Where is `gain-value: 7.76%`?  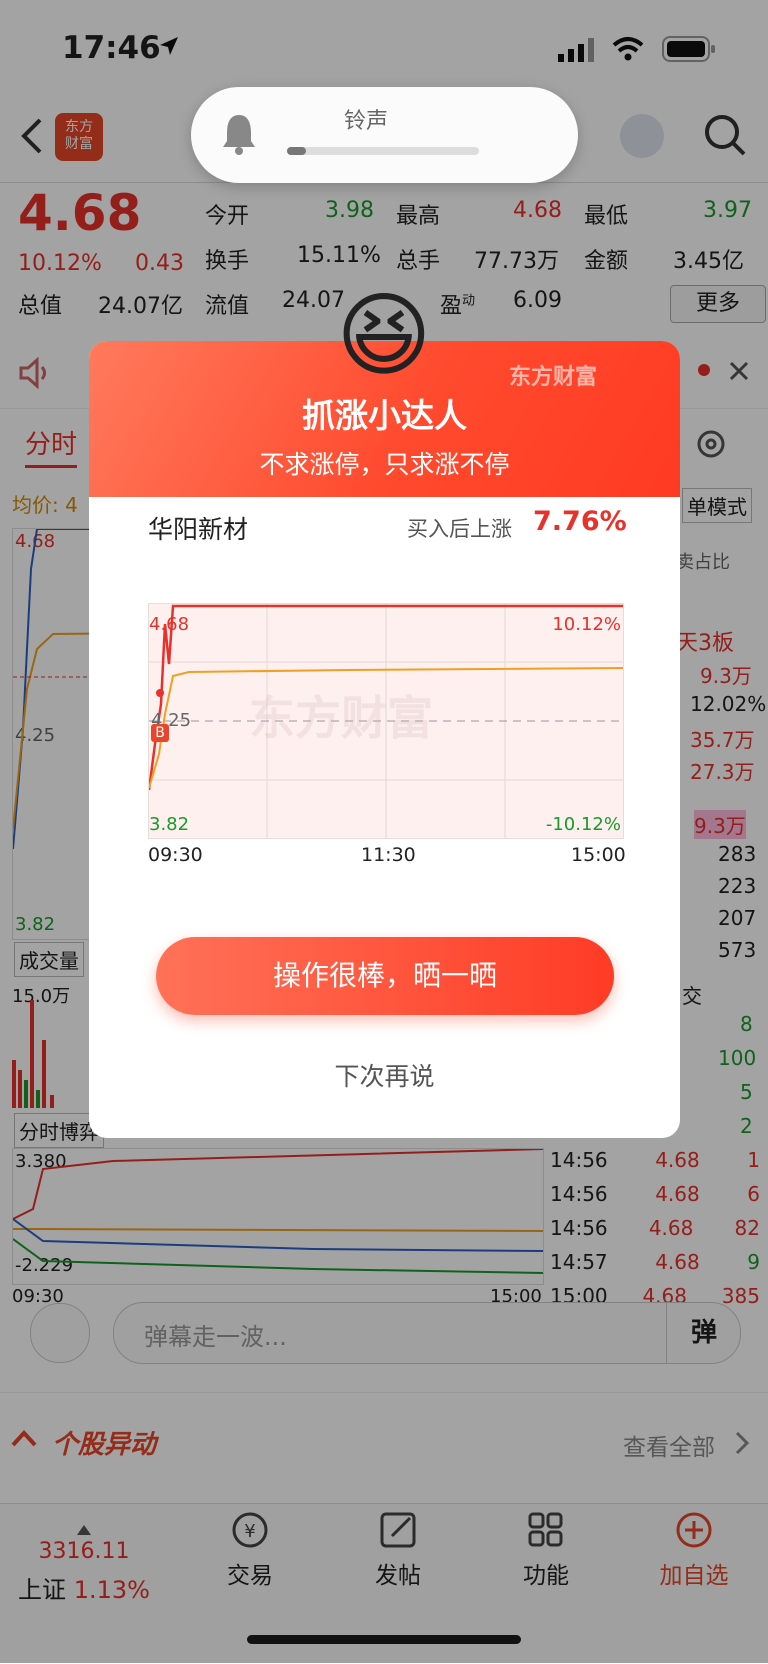 gain-value: 7.76% is located at coordinates (580, 521).